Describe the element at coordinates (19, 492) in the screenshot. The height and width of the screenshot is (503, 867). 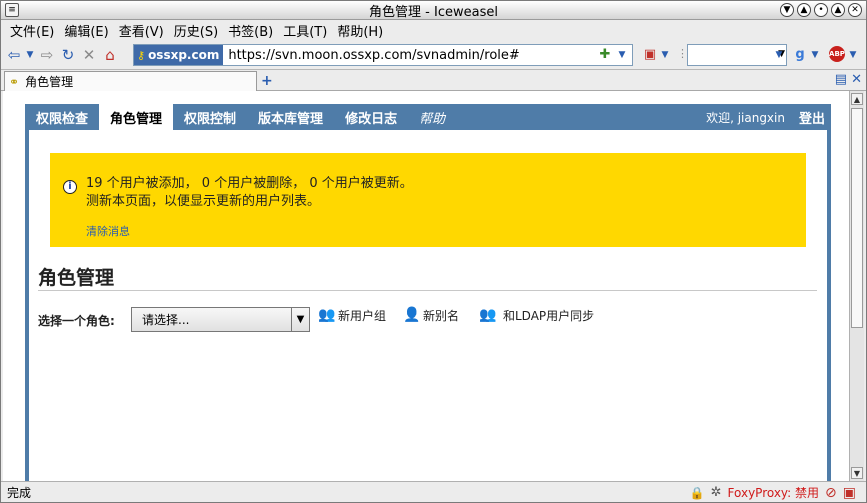
I see `status-text: 完成` at that location.